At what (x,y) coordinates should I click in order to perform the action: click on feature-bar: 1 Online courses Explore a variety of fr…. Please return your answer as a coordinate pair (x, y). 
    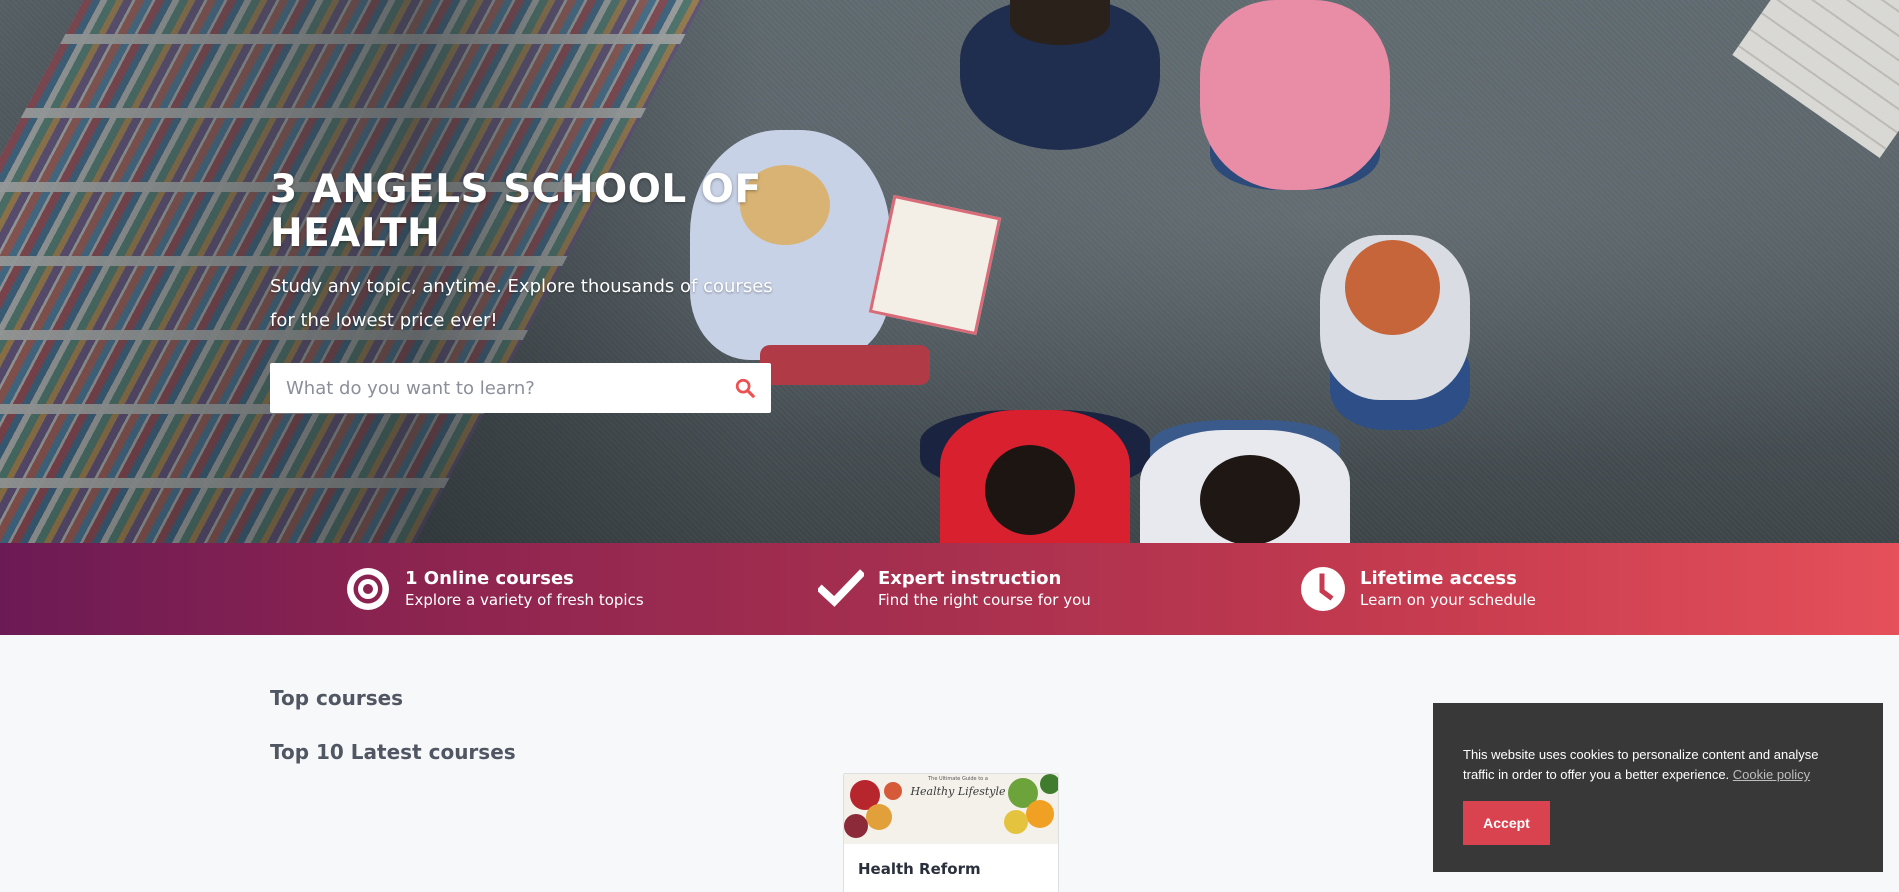
    Looking at the image, I should click on (949, 589).